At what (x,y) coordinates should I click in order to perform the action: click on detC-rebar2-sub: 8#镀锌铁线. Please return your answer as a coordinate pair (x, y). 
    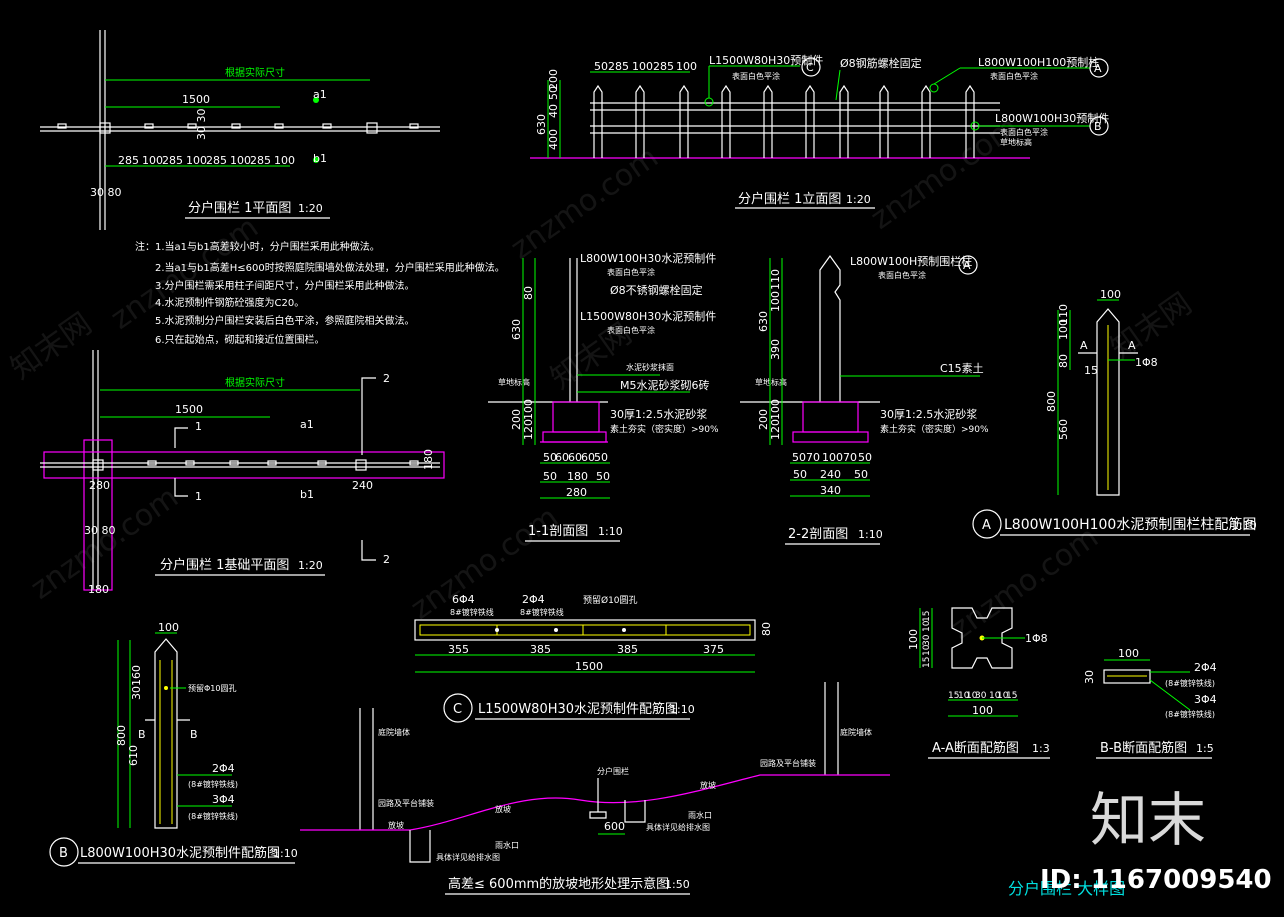
    Looking at the image, I should click on (542, 612).